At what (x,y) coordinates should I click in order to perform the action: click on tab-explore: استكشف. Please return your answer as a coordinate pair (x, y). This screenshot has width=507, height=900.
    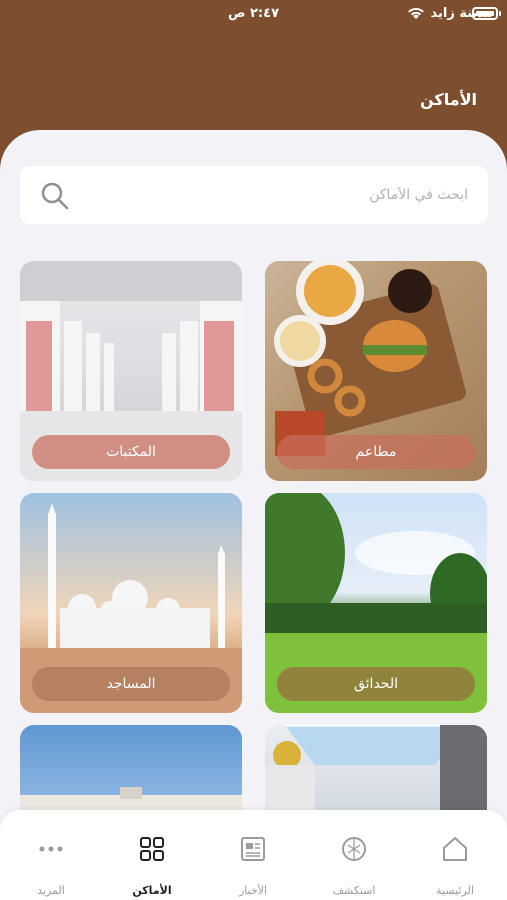
    Looking at the image, I should click on (354, 855).